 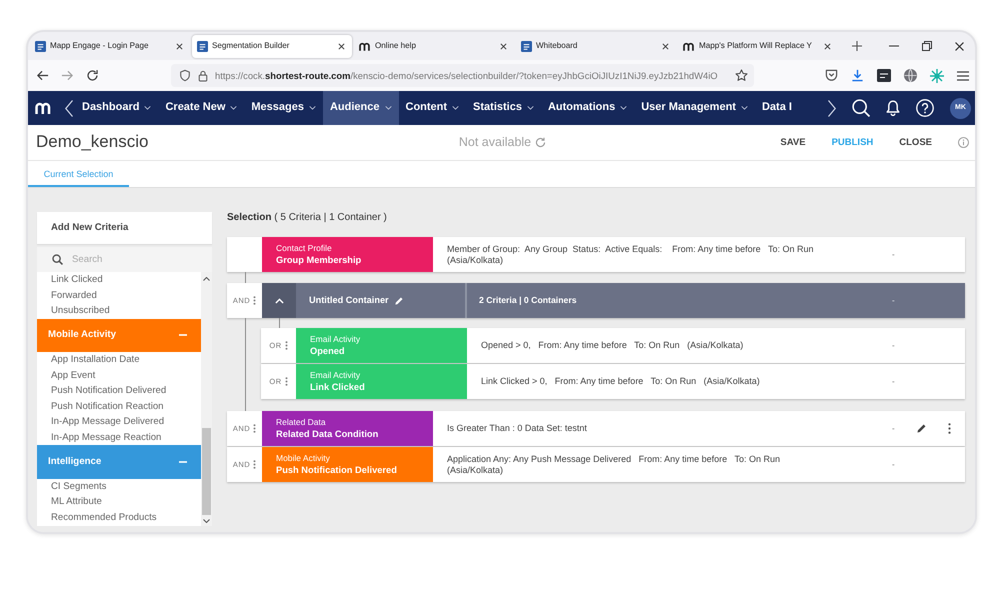 I want to click on download-icon, so click(x=857, y=75).